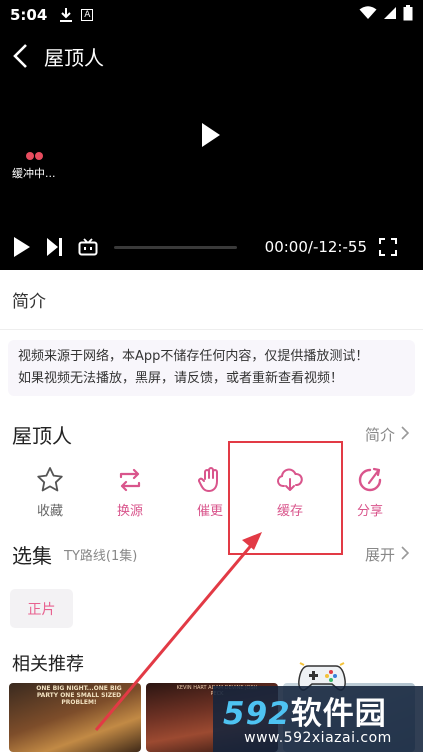 The image size is (423, 752). Describe the element at coordinates (29, 15) in the screenshot. I see `status-time: 5:04` at that location.